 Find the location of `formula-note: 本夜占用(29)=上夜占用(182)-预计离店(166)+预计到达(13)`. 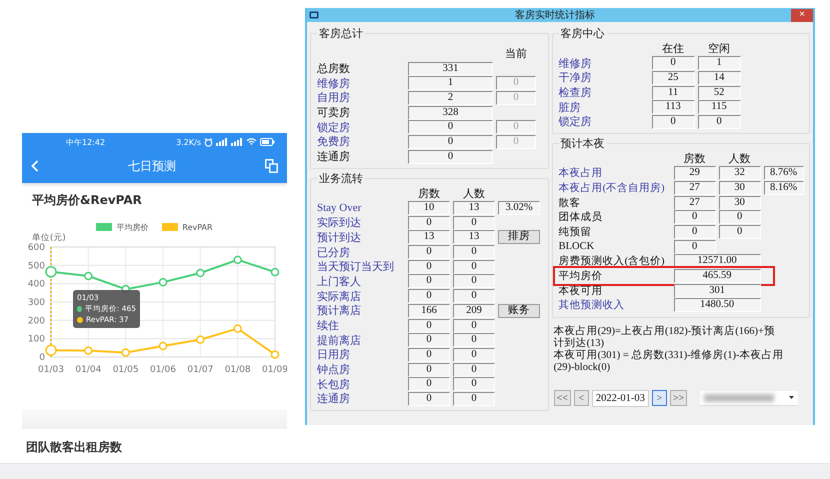

formula-note: 本夜占用(29)=上夜占用(182)-预计离店(166)+预计到达(13) is located at coordinates (665, 337).